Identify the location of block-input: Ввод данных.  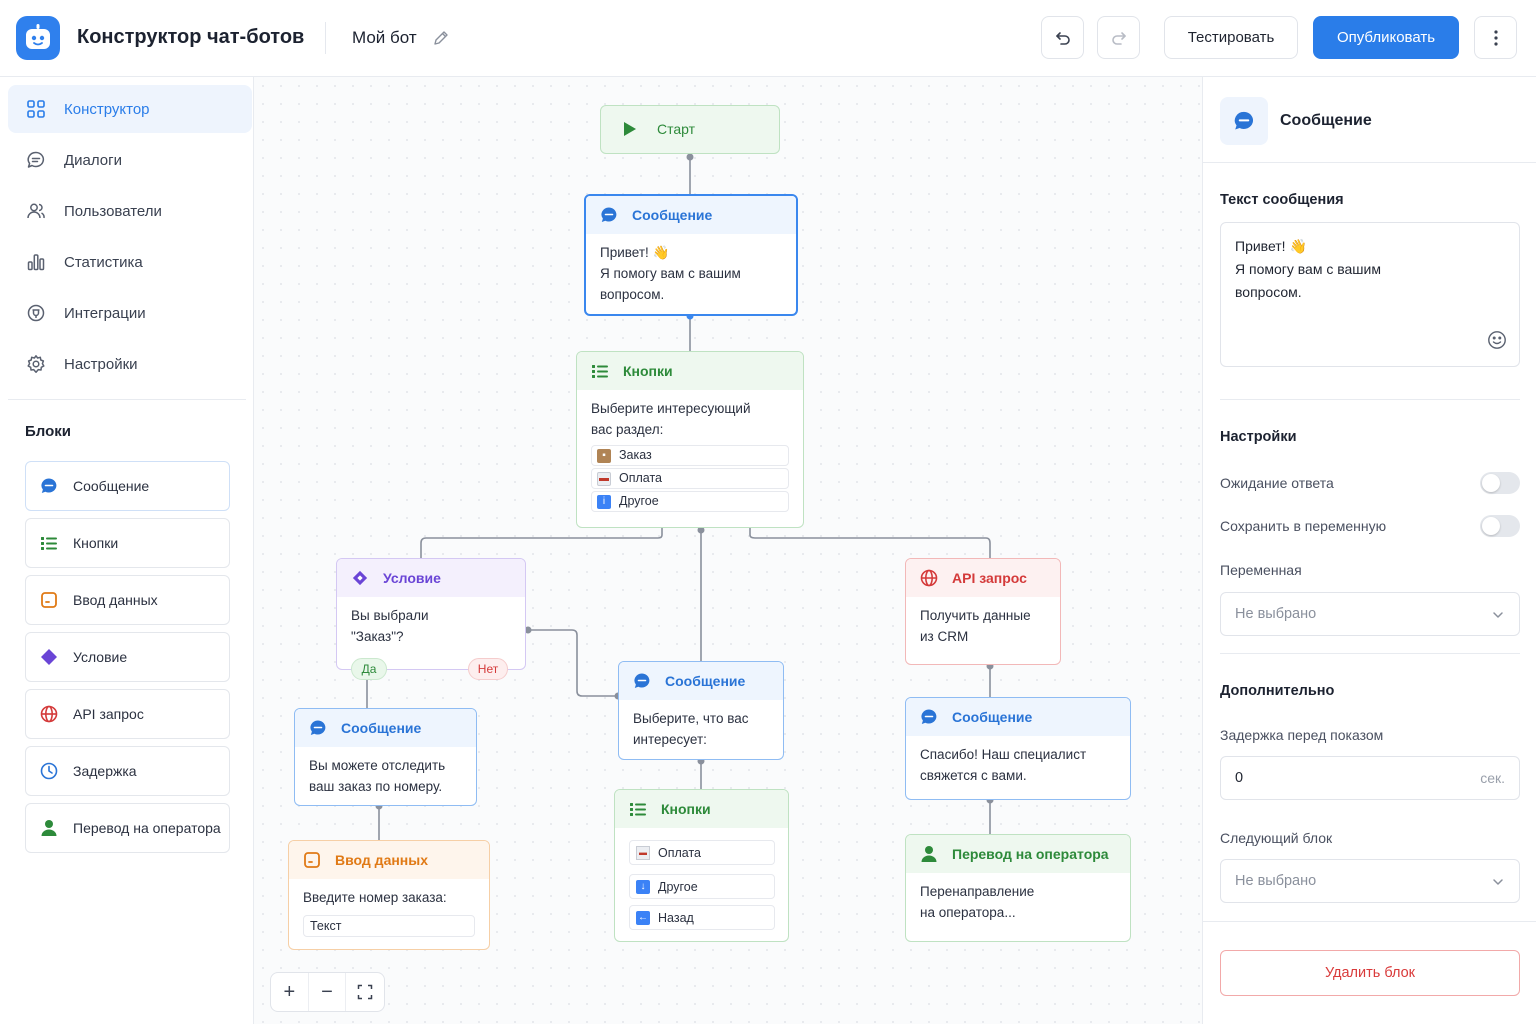
(127, 600).